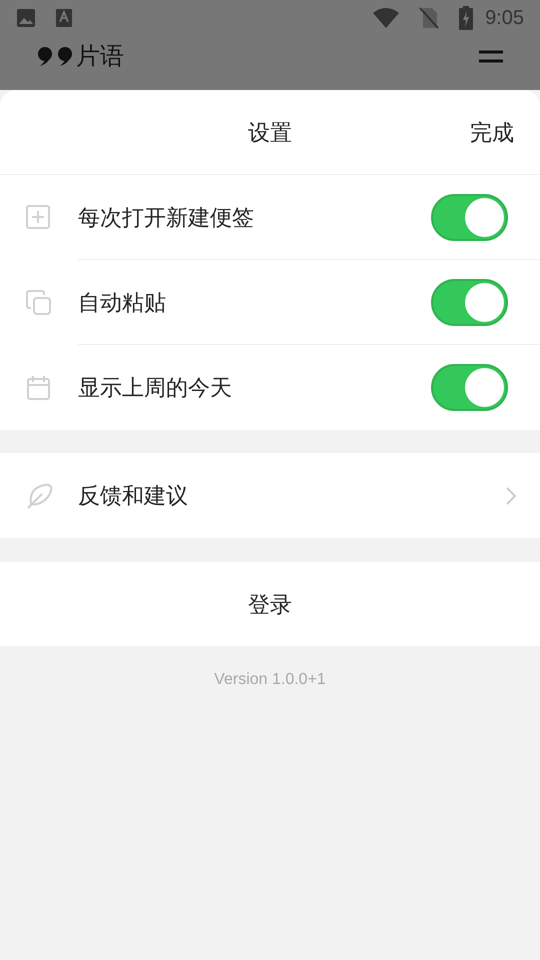 The image size is (540, 960). Describe the element at coordinates (155, 388) in the screenshot. I see `setting-label: 显示上周的今天` at that location.